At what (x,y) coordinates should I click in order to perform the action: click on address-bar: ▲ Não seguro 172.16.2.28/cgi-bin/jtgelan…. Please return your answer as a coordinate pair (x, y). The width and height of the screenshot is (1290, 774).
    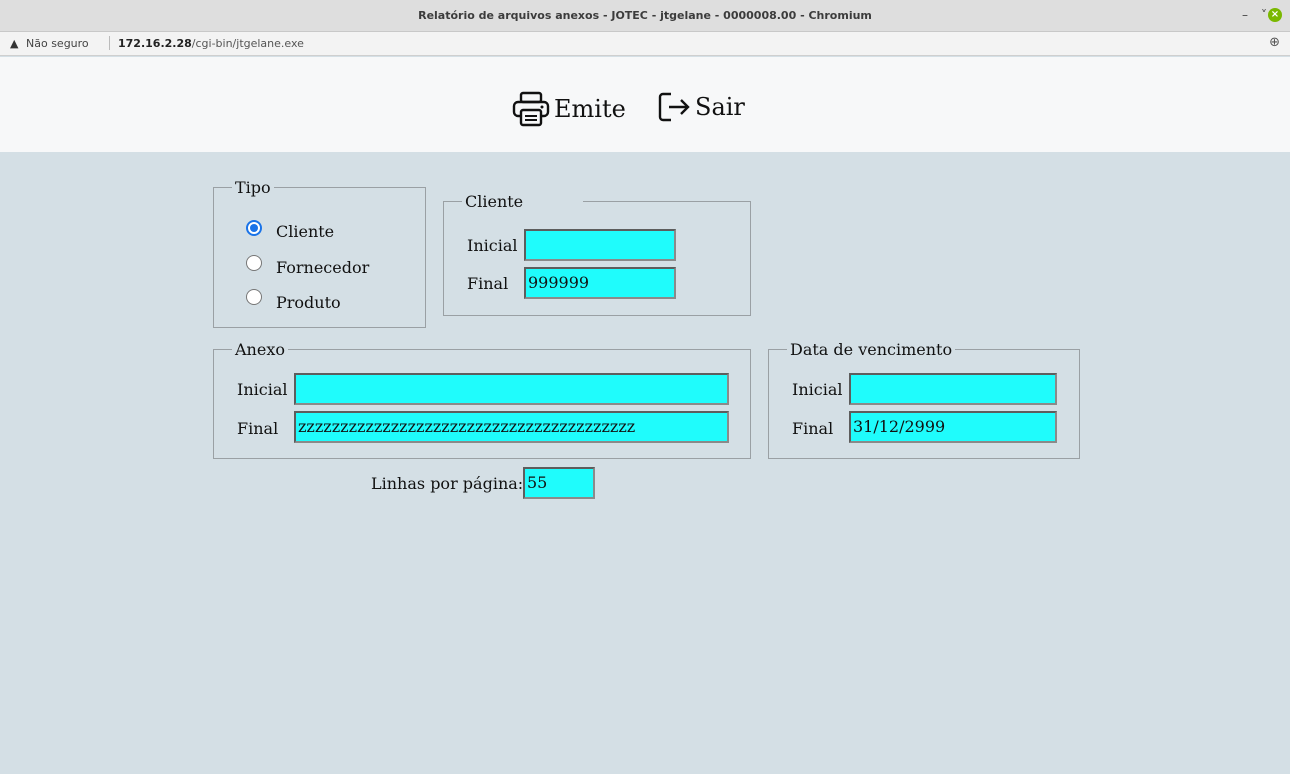
    Looking at the image, I should click on (645, 44).